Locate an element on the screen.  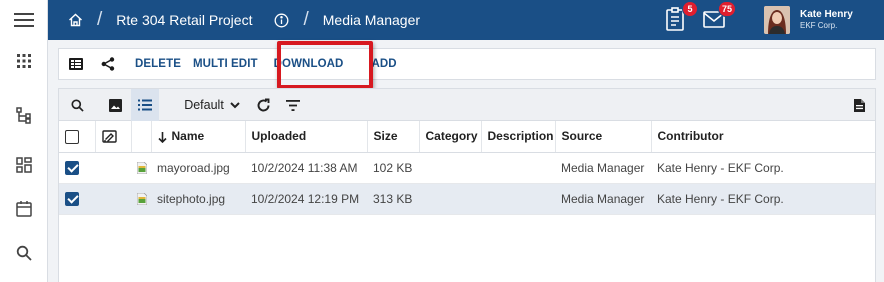
delete-button: DELETE is located at coordinates (158, 64).